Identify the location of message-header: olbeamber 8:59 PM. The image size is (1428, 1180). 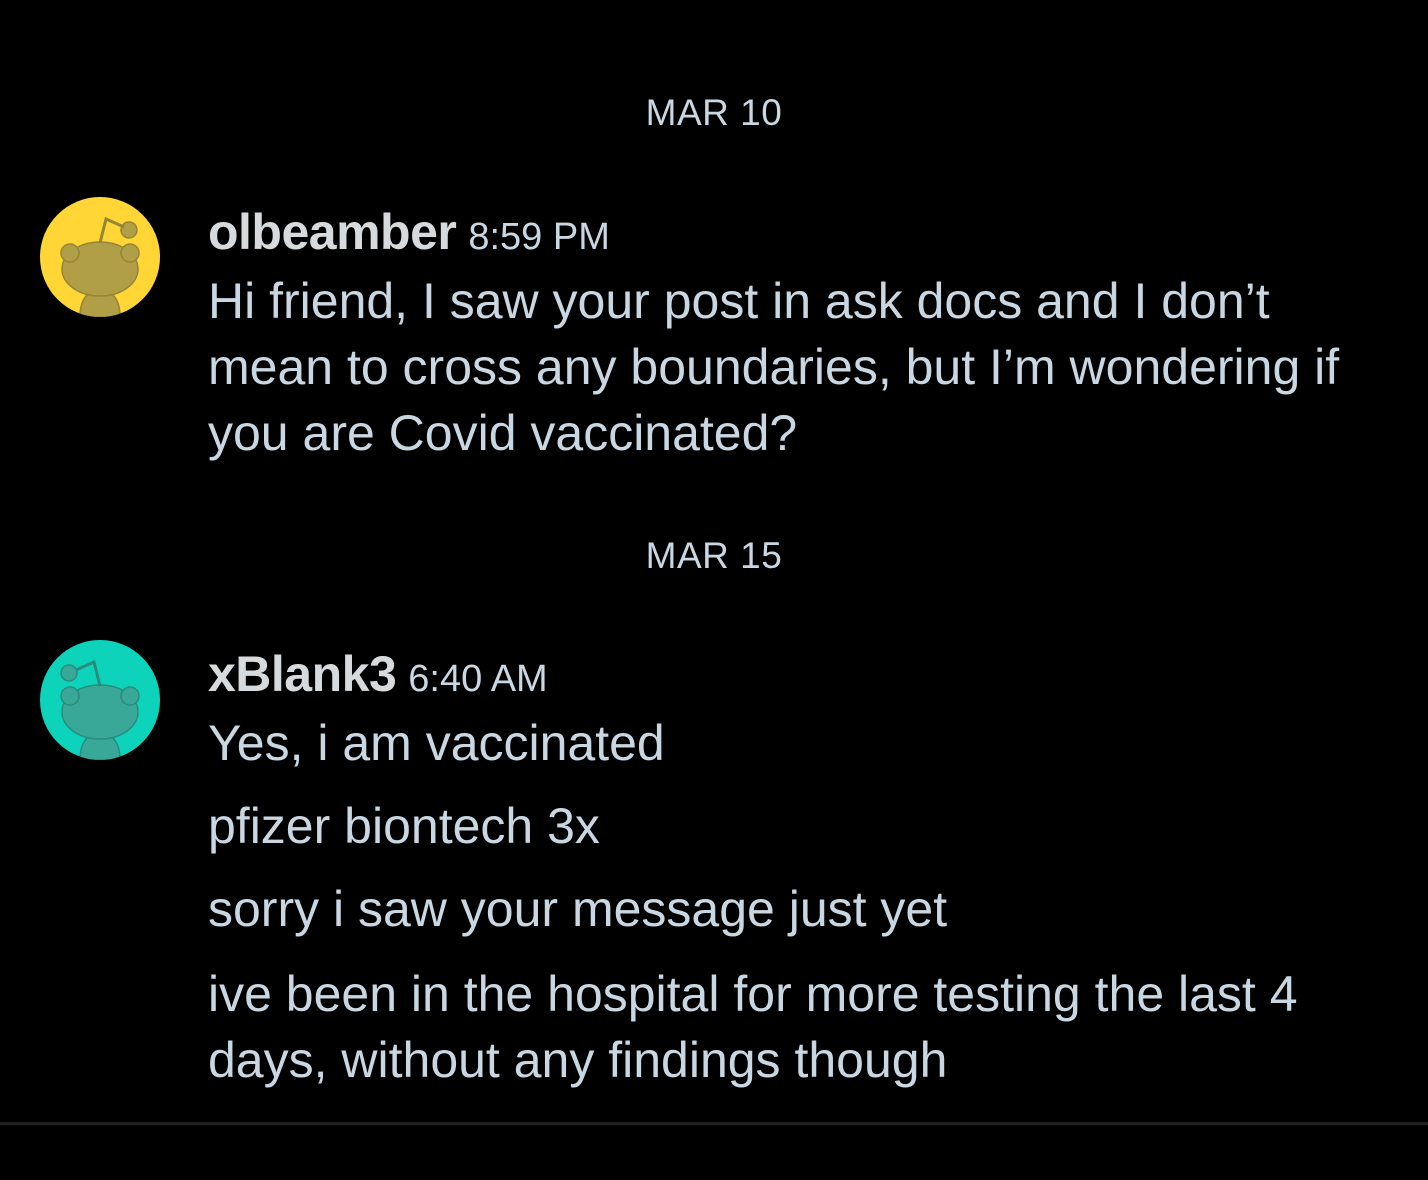
(409, 232).